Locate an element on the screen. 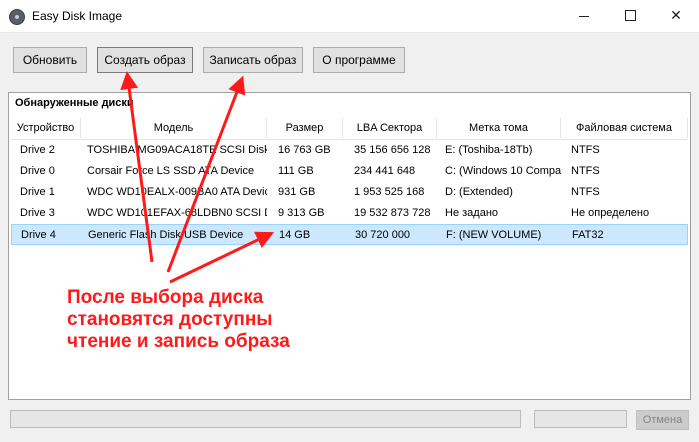 This screenshot has width=699, height=442. cell-size: 14 GB is located at coordinates (295, 235).